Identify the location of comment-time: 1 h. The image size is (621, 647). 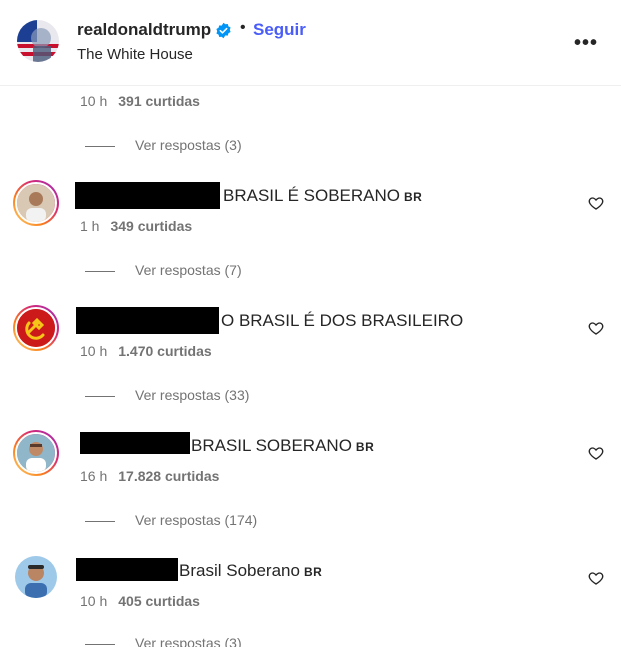
(89, 226).